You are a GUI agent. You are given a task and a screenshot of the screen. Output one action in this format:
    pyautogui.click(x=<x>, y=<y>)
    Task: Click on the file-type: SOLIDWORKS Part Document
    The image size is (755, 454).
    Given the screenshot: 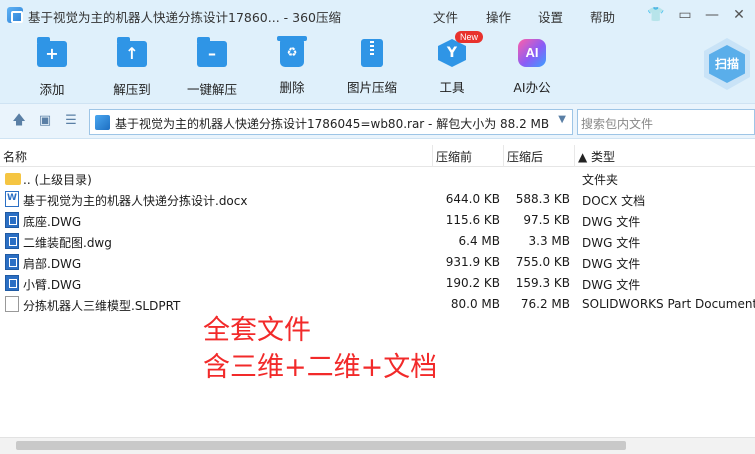 What is the action you would take?
    pyautogui.click(x=668, y=304)
    